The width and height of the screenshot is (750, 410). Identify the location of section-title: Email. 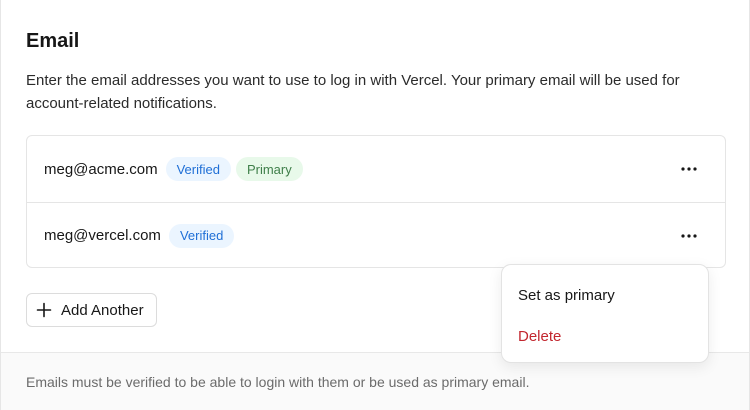
(53, 41).